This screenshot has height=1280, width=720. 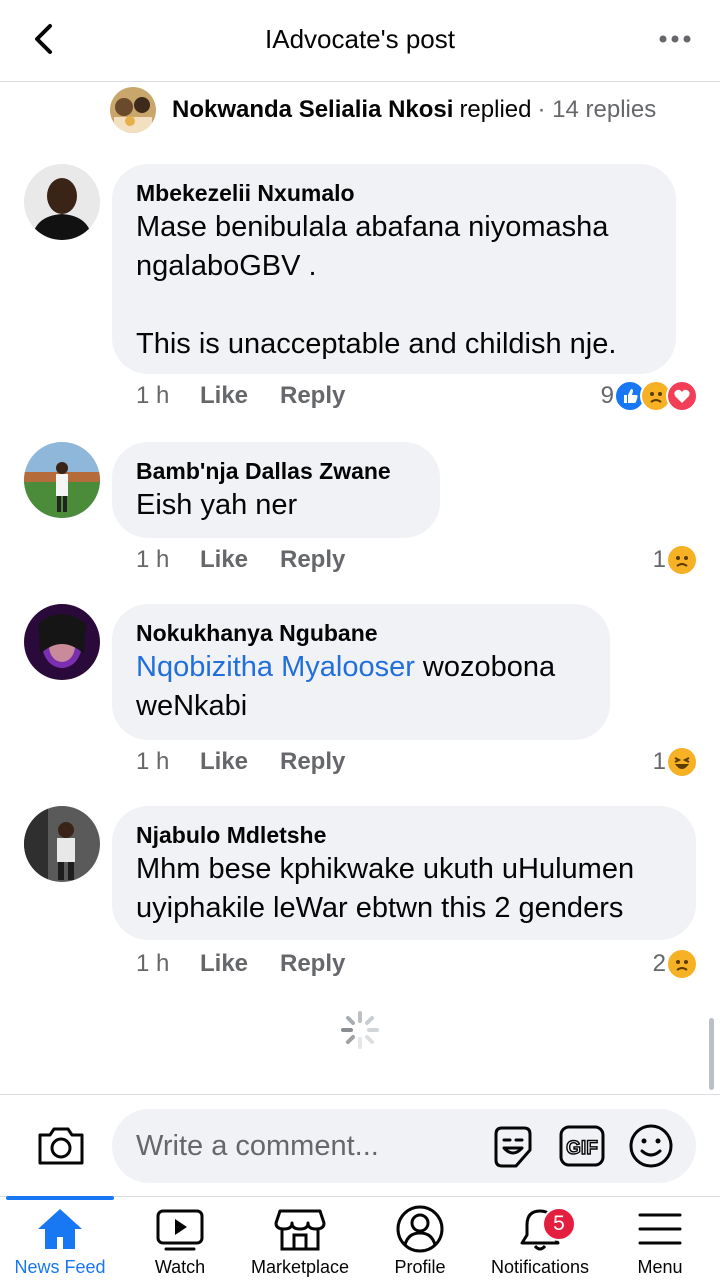 What do you see at coordinates (682, 396) in the screenshot?
I see `love-reaction-icon` at bounding box center [682, 396].